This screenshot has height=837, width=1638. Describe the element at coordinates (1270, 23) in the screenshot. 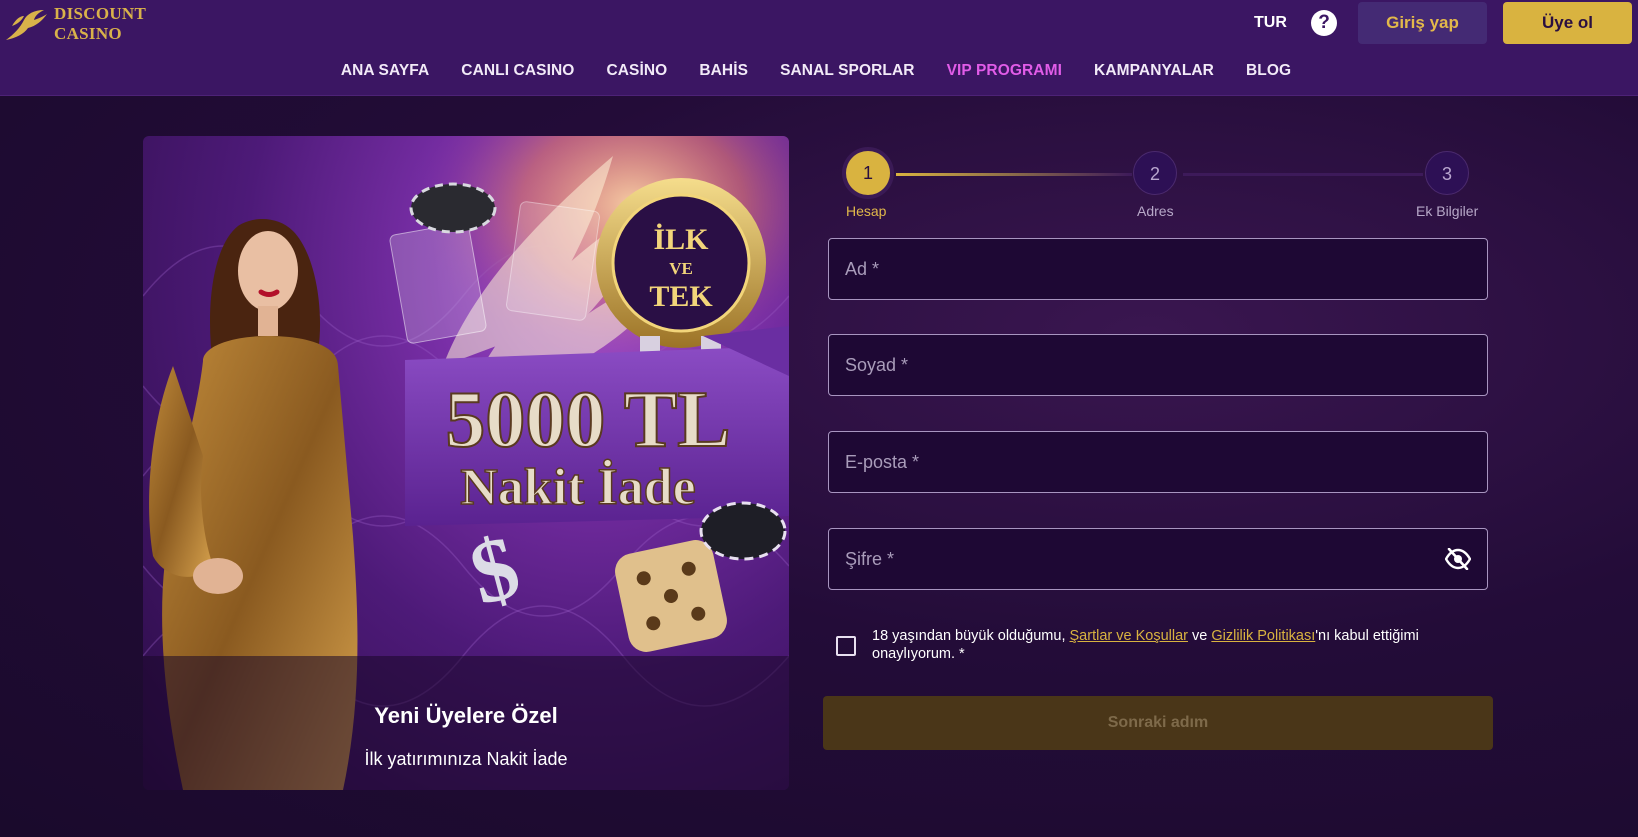

I see `language-selector: TUR` at that location.